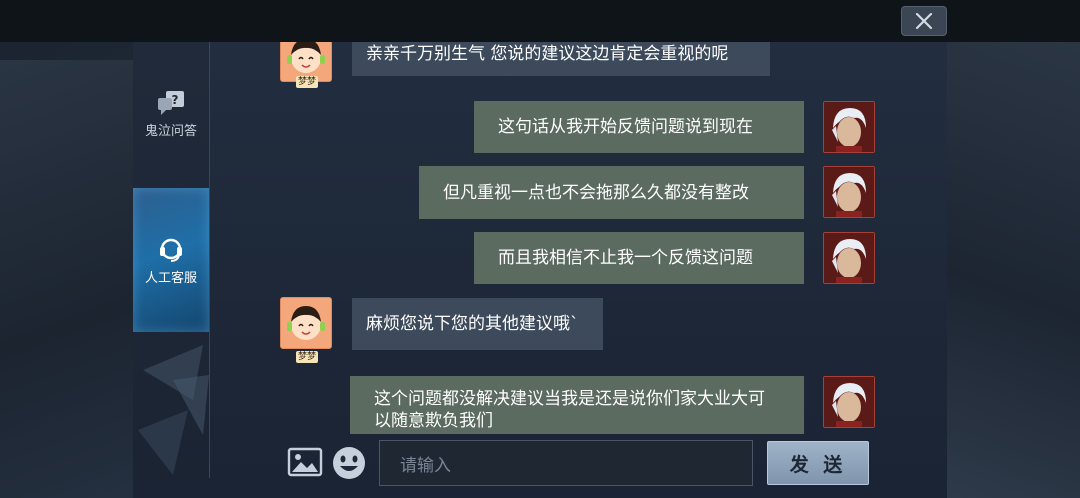 This screenshot has width=1080, height=498. What do you see at coordinates (171, 250) in the screenshot?
I see `headset-icon` at bounding box center [171, 250].